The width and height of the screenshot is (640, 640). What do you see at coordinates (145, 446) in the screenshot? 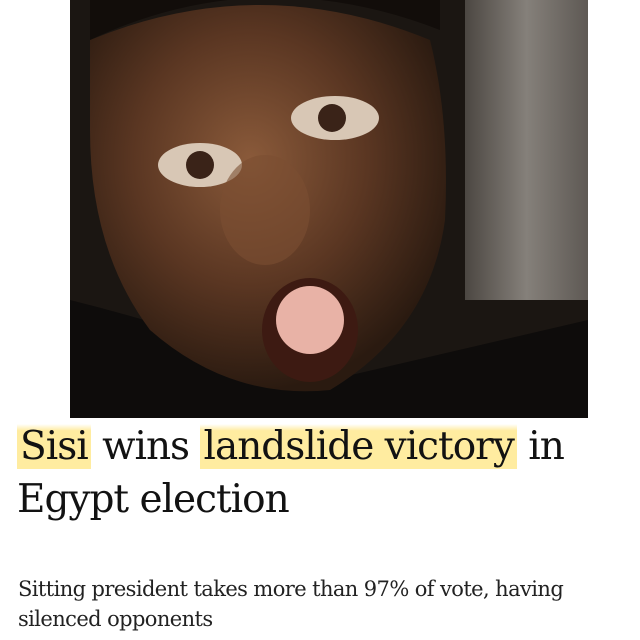
I see `headline-text: wins` at bounding box center [145, 446].